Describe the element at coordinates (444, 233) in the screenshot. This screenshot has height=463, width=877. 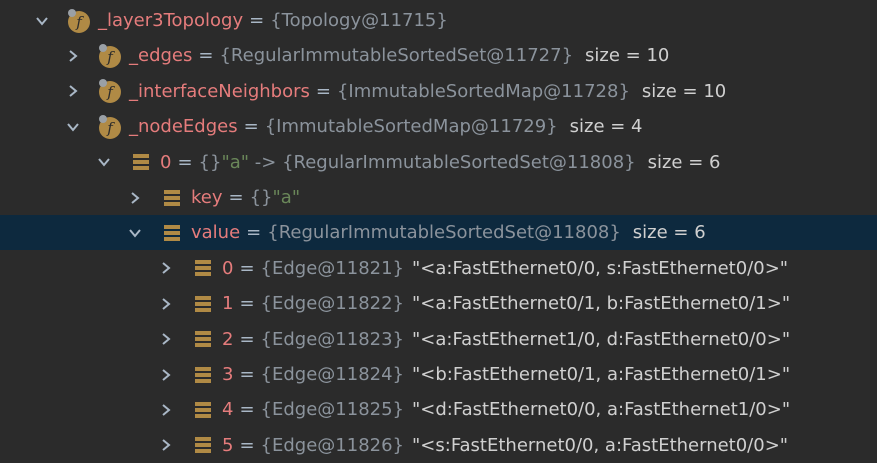
I see `variable-value: {RegularImmutableSortedSet@11808}` at that location.